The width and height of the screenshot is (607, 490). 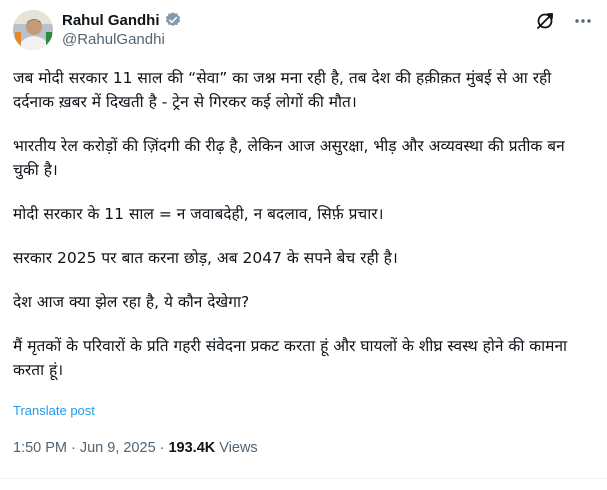 I want to click on avatar, so click(x=33, y=30).